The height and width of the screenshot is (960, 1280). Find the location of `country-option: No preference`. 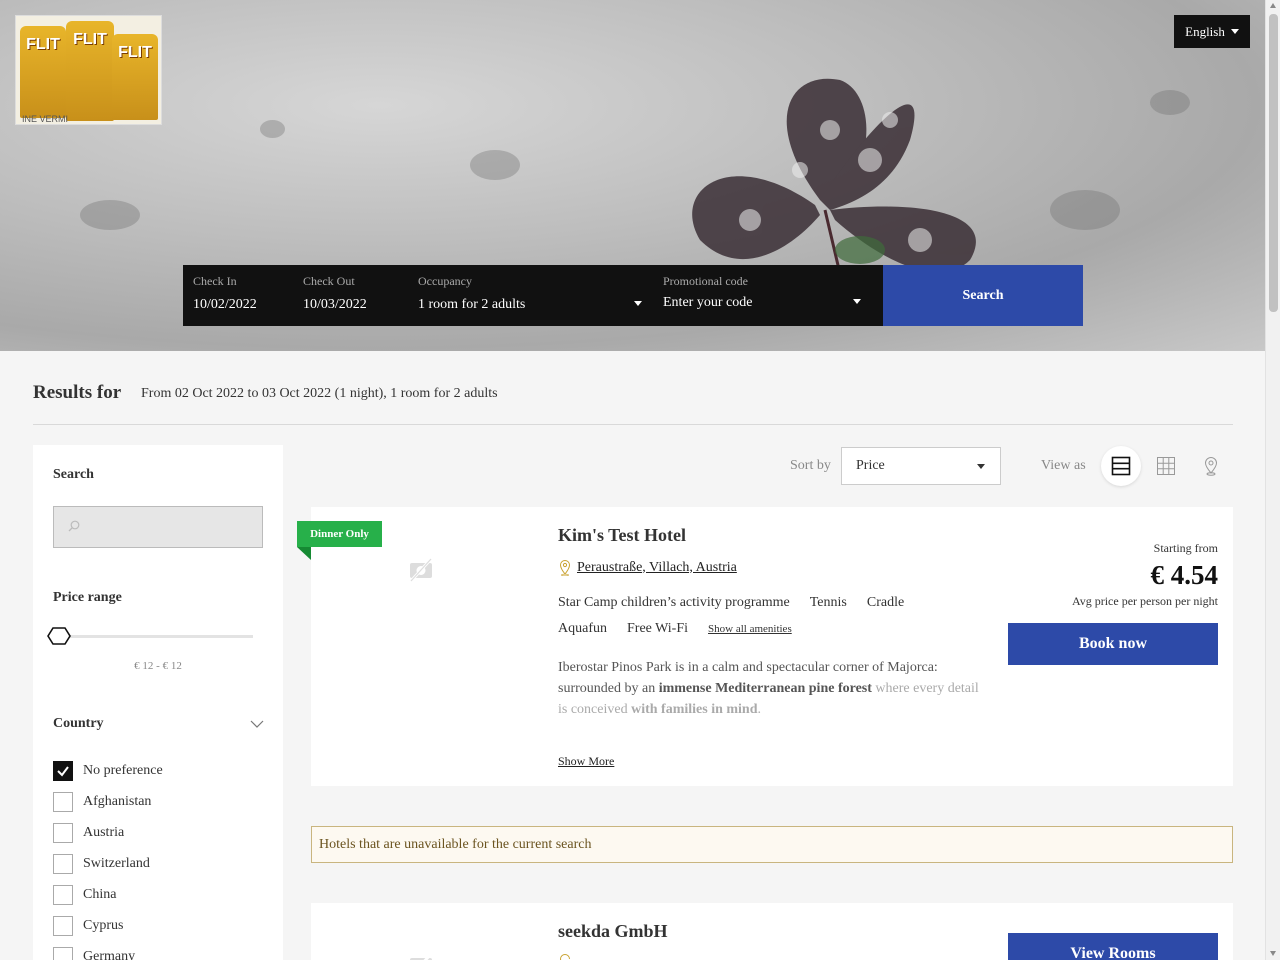

country-option: No preference is located at coordinates (108, 770).